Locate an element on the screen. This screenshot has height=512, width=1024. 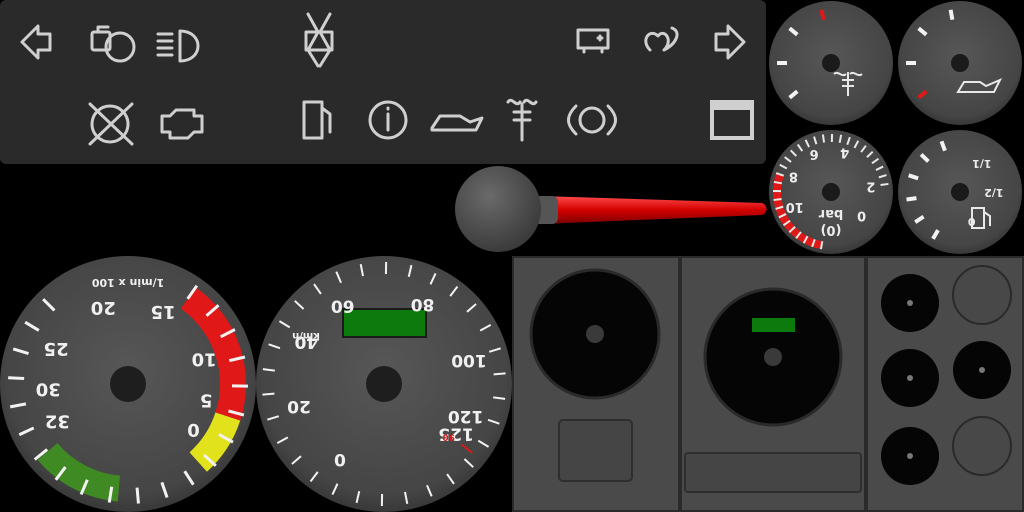
air-pressure-gauge: 02 4 68 10 (0) bar is located at coordinates (831, 192).